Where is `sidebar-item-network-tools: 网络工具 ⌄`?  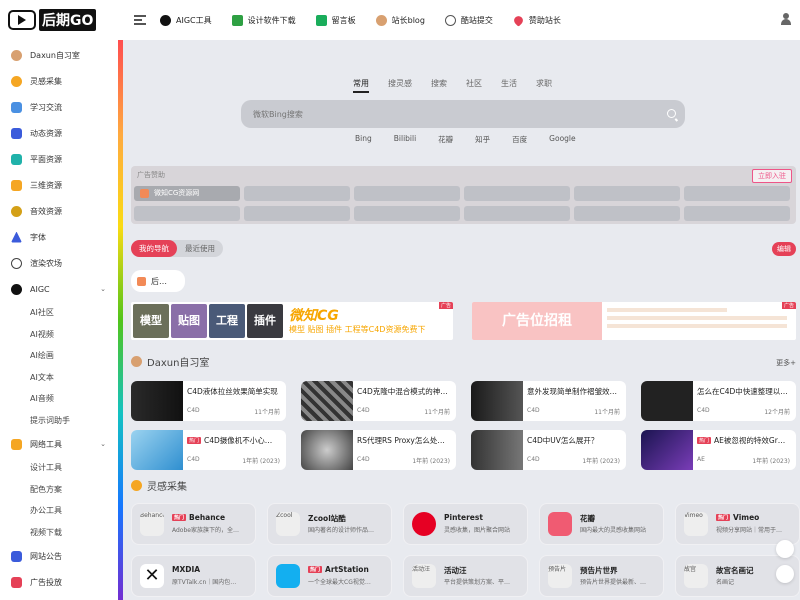
sidebar-item-network-tools: 网络工具 ⌄ is located at coordinates (59, 444).